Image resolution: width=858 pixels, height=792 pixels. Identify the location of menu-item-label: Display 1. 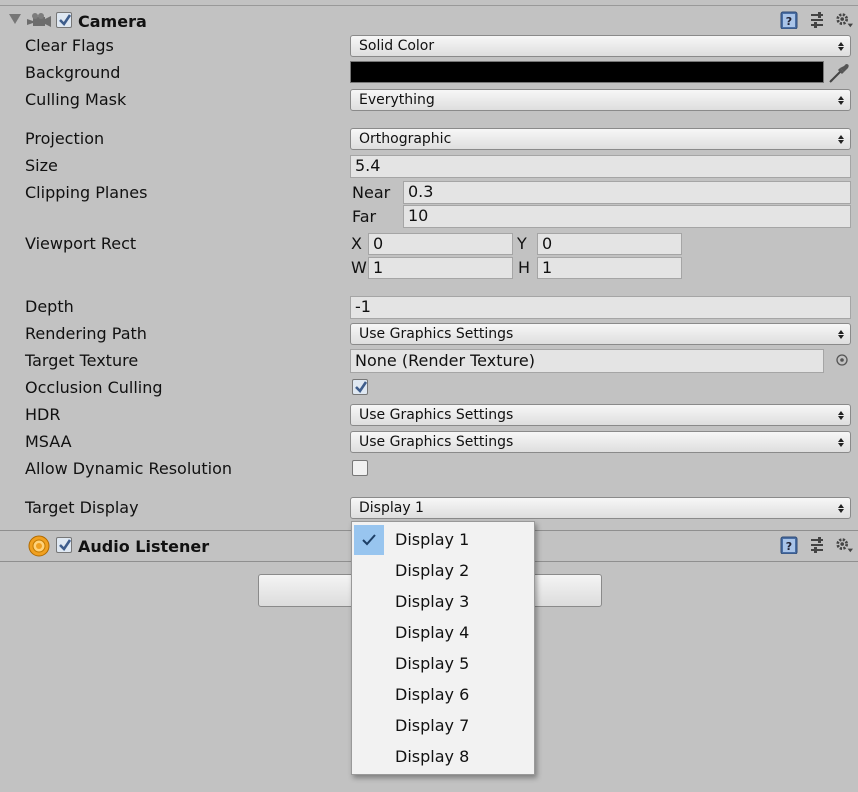
(432, 539).